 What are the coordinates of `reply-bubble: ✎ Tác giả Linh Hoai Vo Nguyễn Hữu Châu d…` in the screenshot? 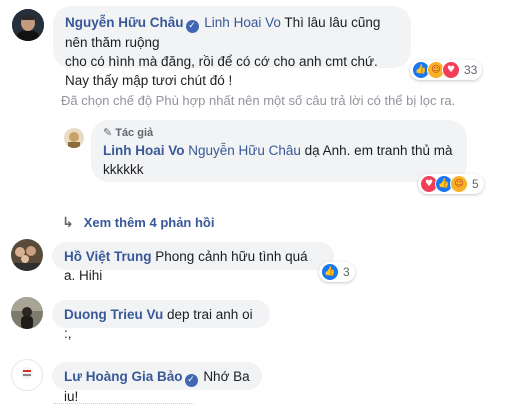 It's located at (279, 151).